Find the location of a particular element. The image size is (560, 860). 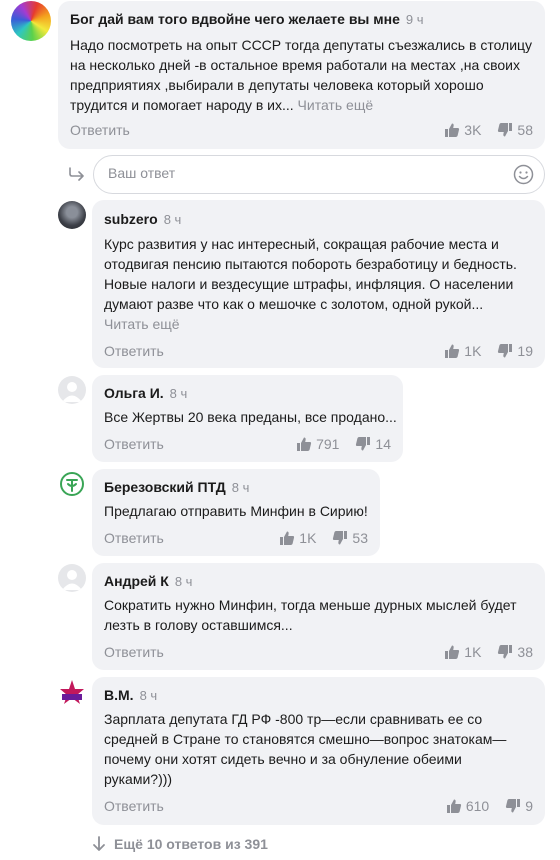

dislike-count: 38 is located at coordinates (525, 652).